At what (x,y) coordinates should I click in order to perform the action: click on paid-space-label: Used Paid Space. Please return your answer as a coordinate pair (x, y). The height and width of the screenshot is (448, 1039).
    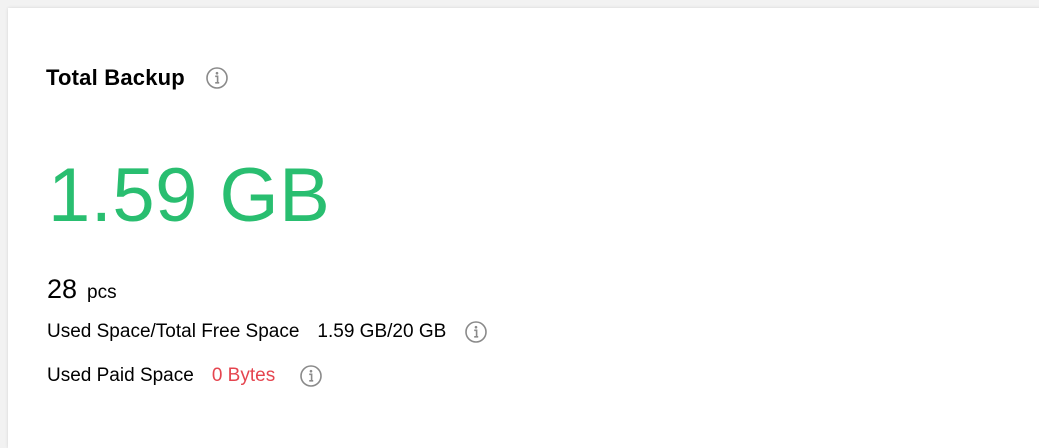
    Looking at the image, I should click on (120, 375).